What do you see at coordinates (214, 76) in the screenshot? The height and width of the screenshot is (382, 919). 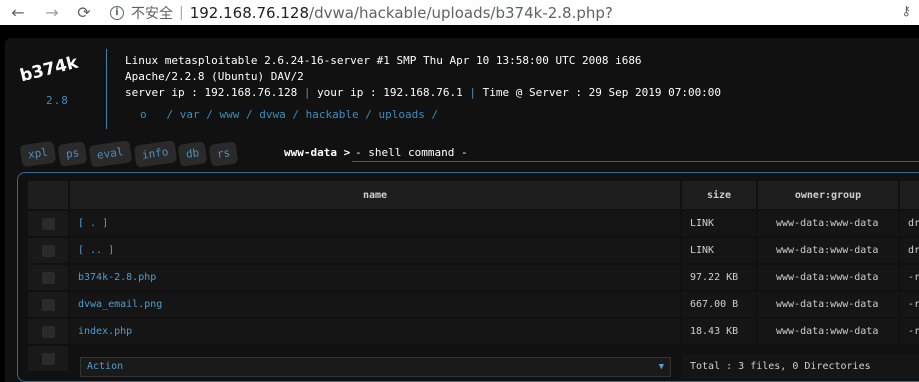 I see `server-software-line: Apache/2.2.8 (Ubuntu) DAV/2` at bounding box center [214, 76].